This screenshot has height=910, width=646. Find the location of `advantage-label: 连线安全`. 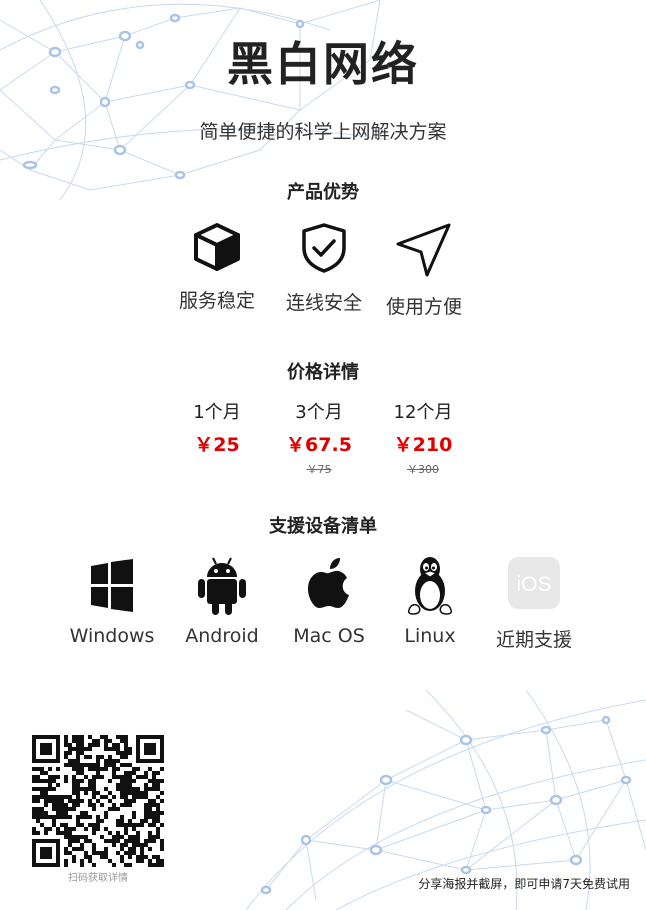

advantage-label: 连线安全 is located at coordinates (323, 303).